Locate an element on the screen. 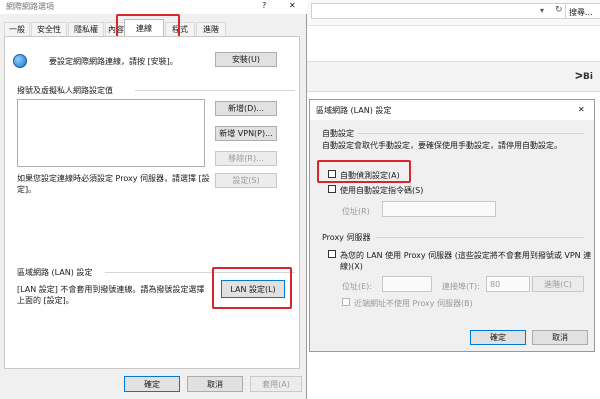 This screenshot has height=399, width=600. script-address-input is located at coordinates (439, 209).